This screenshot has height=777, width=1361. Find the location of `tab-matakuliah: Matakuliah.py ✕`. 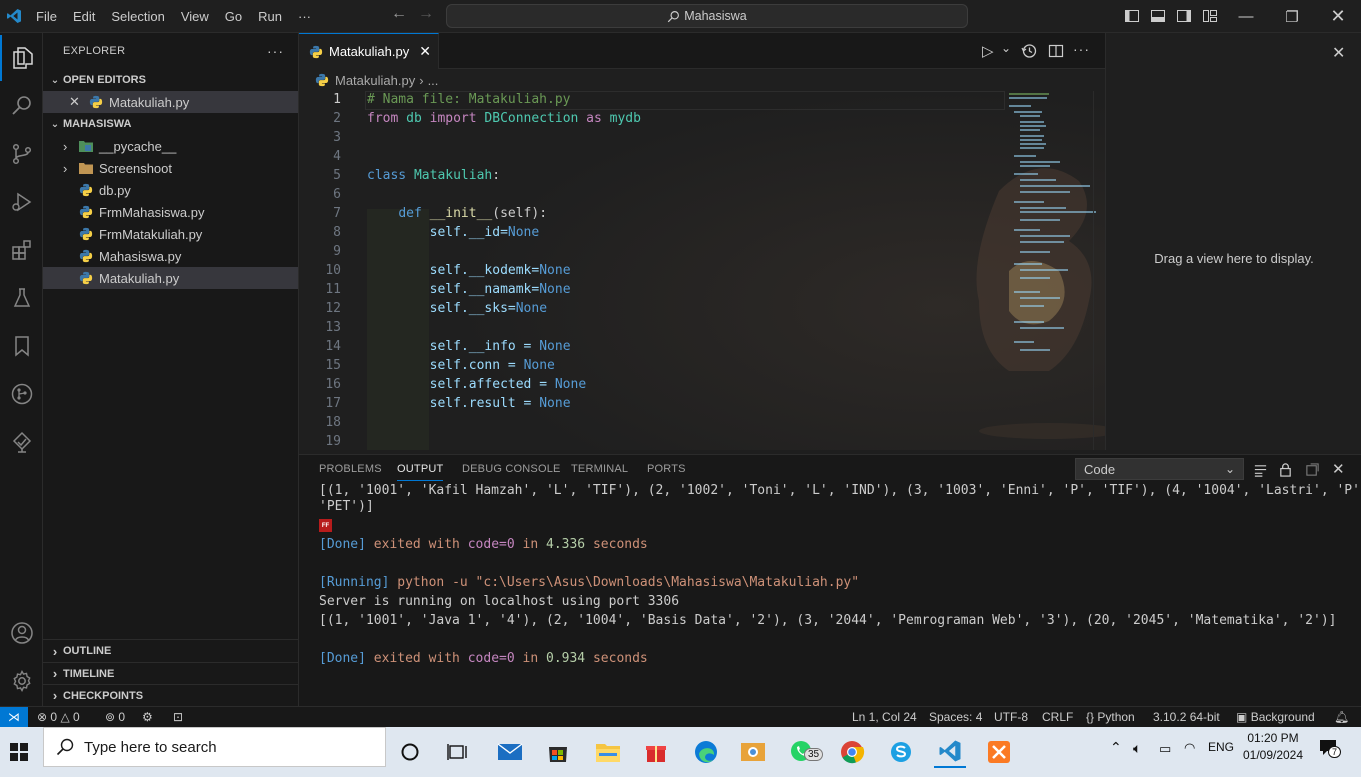

tab-matakuliah: Matakuliah.py ✕ is located at coordinates (369, 51).